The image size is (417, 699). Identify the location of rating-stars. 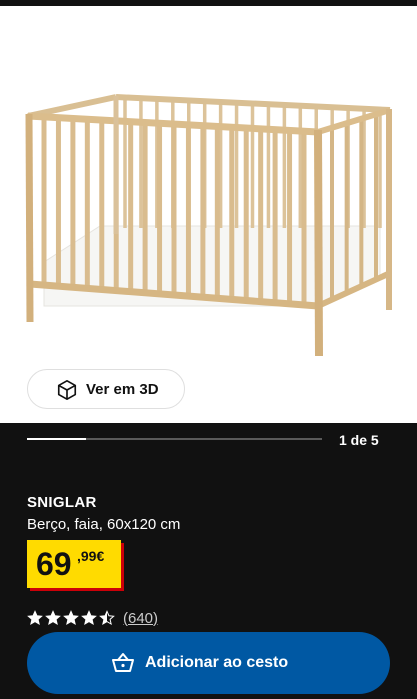
(71, 618).